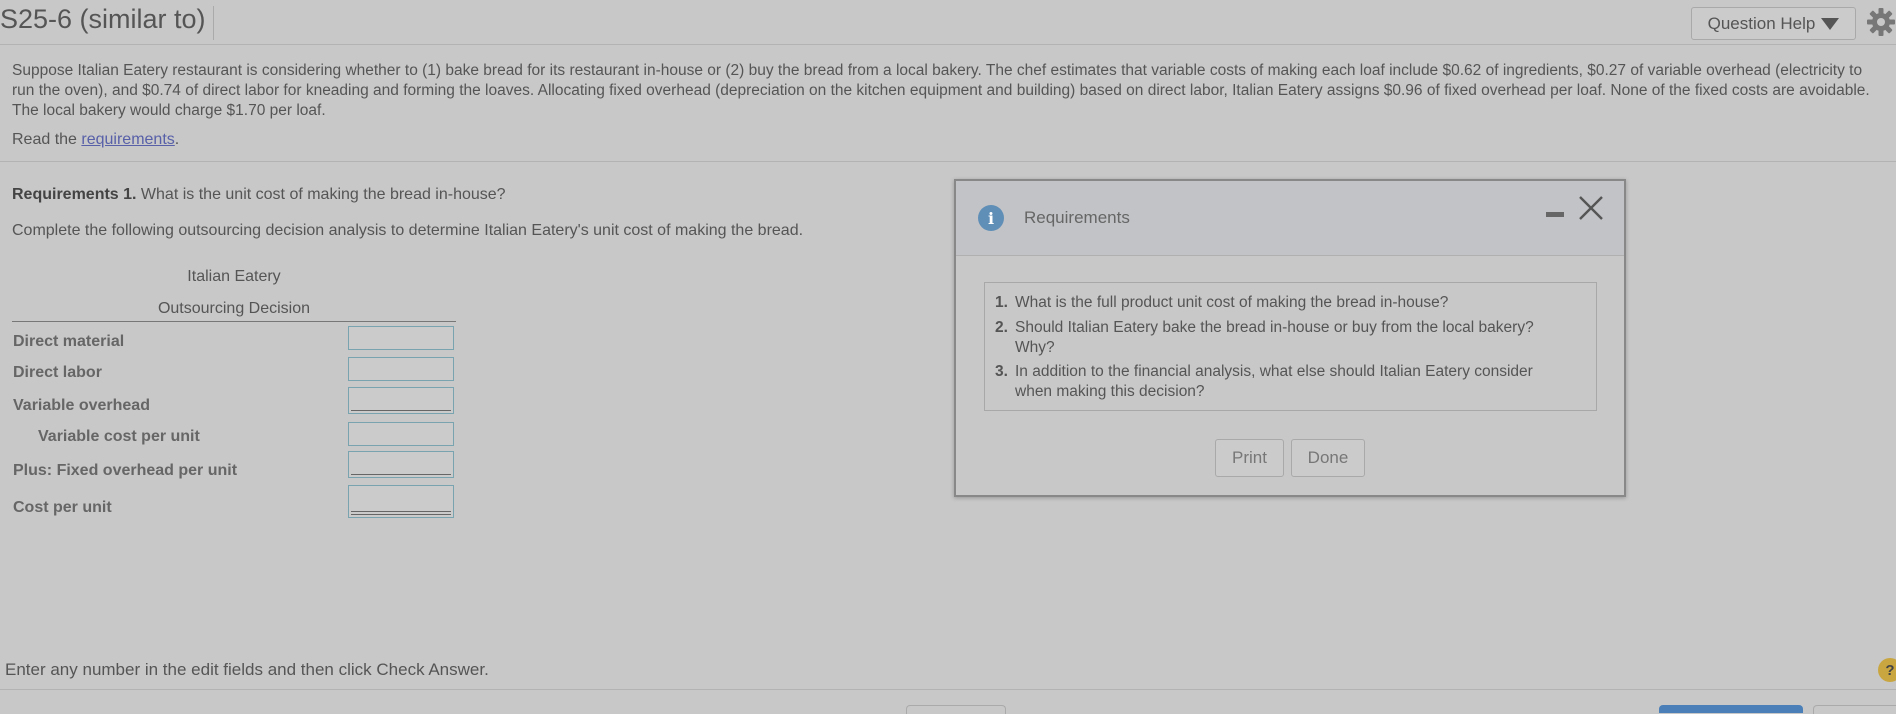 The height and width of the screenshot is (714, 1896). Describe the element at coordinates (401, 338) in the screenshot. I see `direct-material-input` at that location.